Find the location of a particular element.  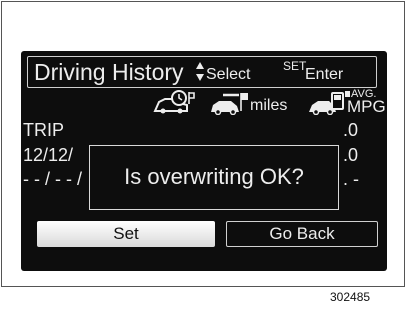

figure-code: 302485 is located at coordinates (350, 297).